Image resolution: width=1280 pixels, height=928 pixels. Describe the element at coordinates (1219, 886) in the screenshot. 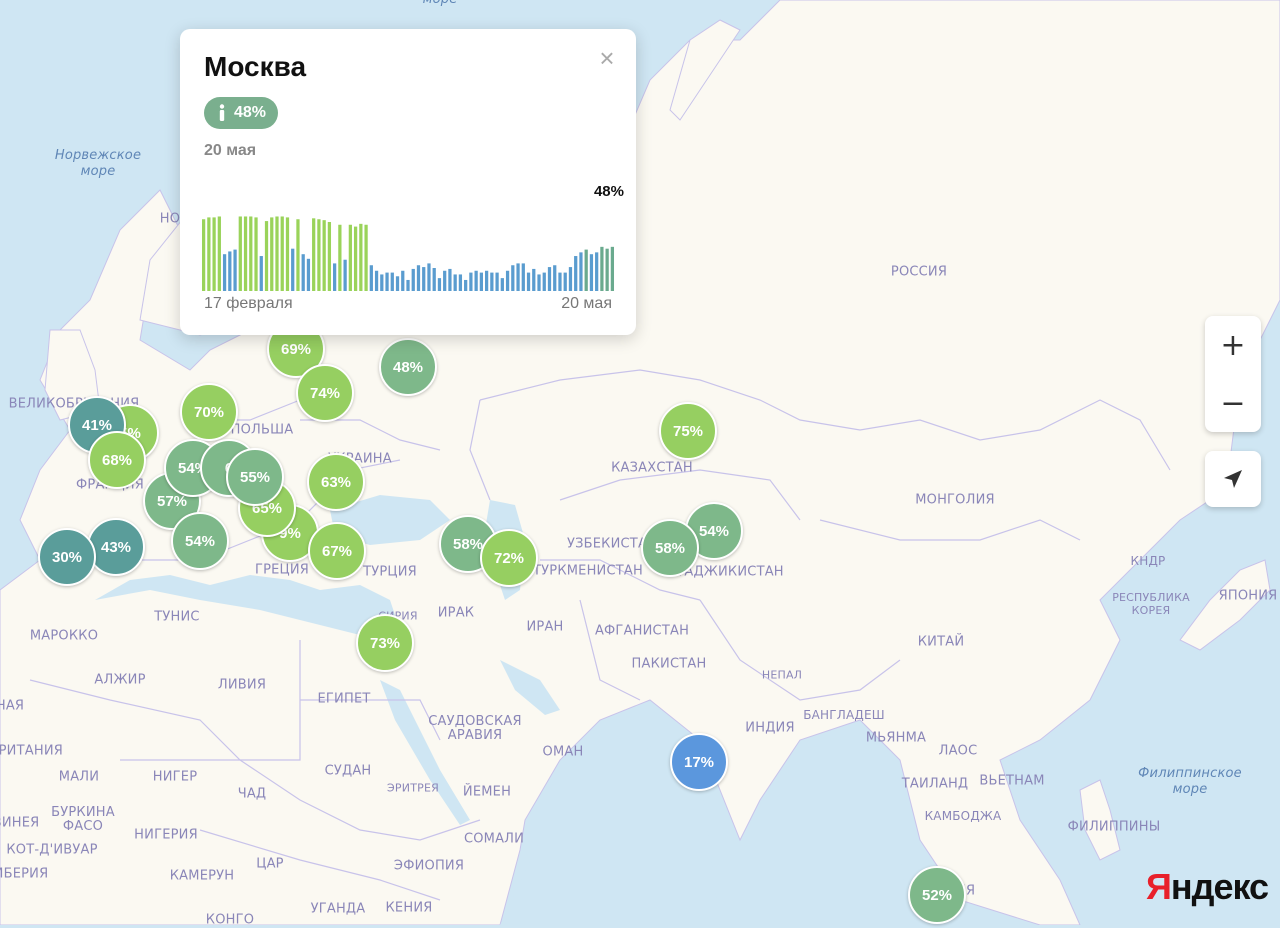

I see `logo-rest: ндекс` at that location.